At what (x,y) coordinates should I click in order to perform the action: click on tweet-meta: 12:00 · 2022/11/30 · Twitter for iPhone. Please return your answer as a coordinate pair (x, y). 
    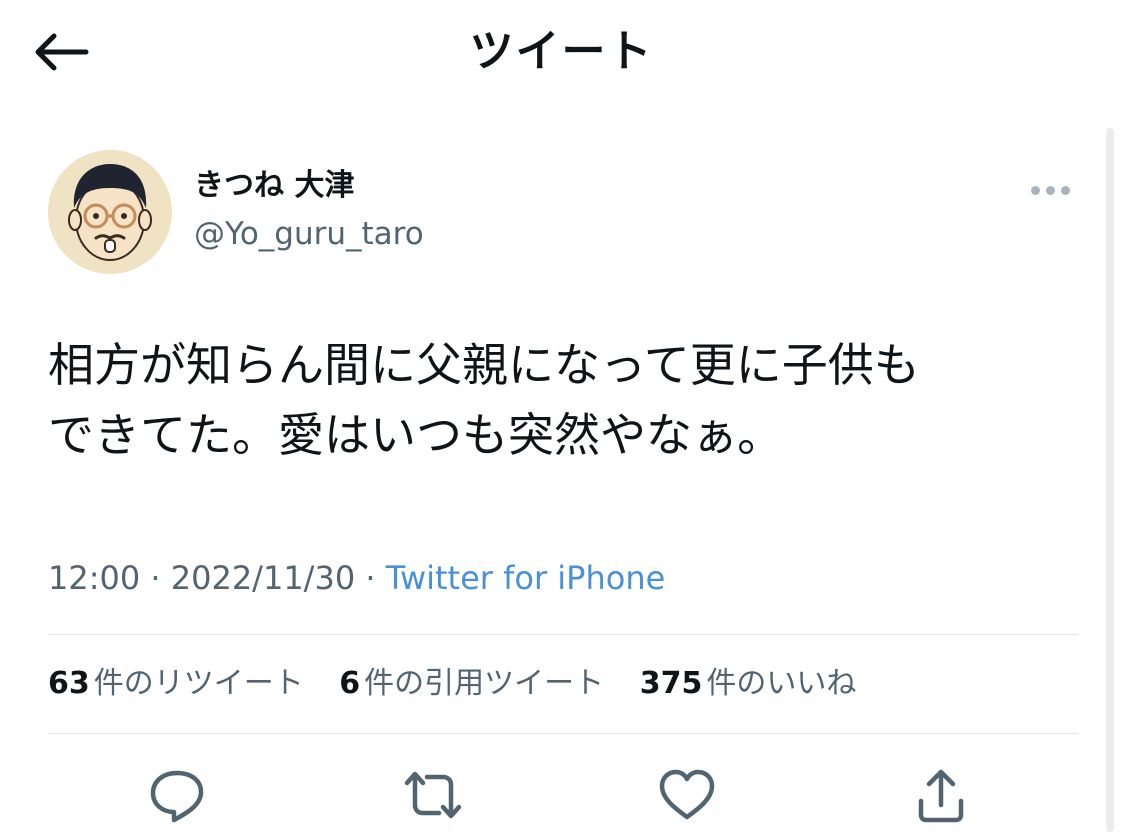
    Looking at the image, I should click on (356, 578).